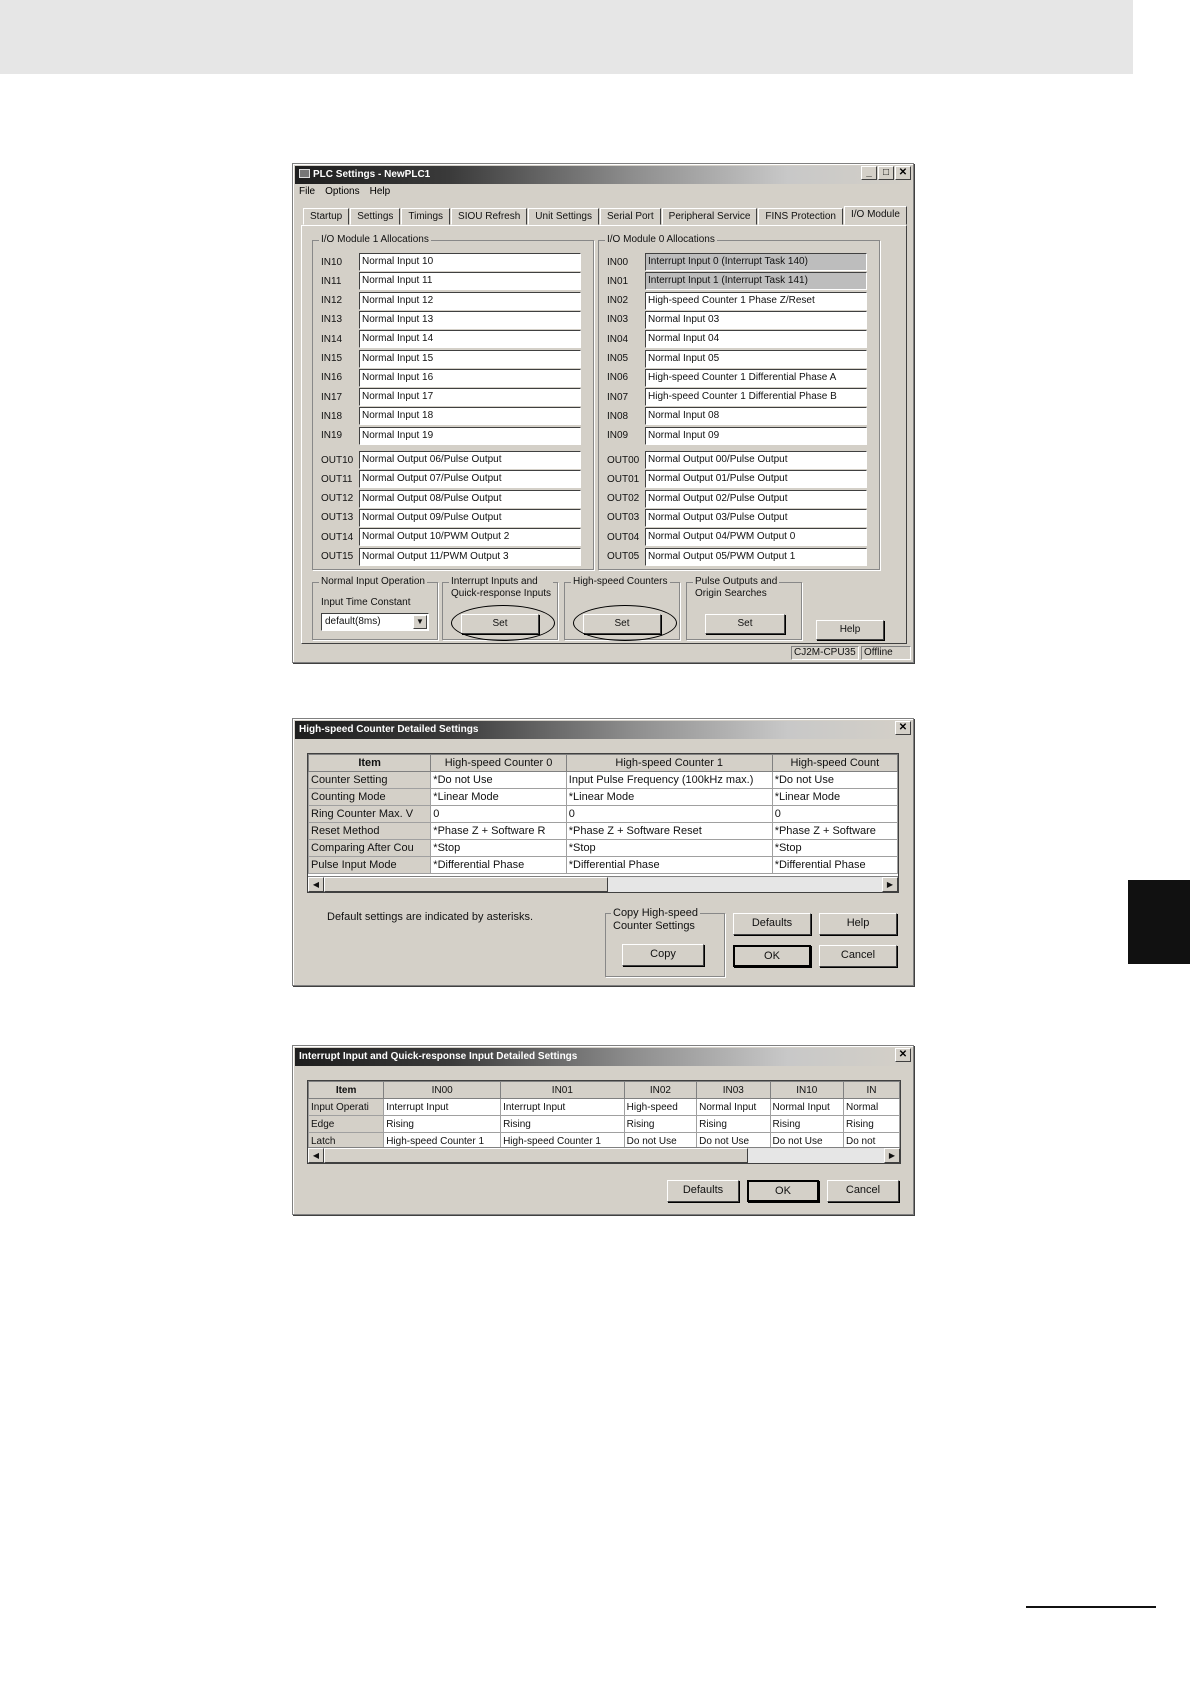 This screenshot has height=1684, width=1190. Describe the element at coordinates (470, 319) in the screenshot. I see `io-allocation-field: Normal Input 13` at that location.